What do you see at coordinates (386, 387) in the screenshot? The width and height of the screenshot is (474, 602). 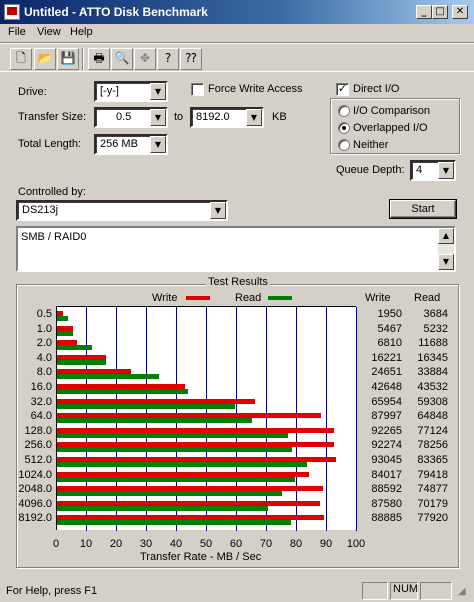 I see `write-value: 42648` at bounding box center [386, 387].